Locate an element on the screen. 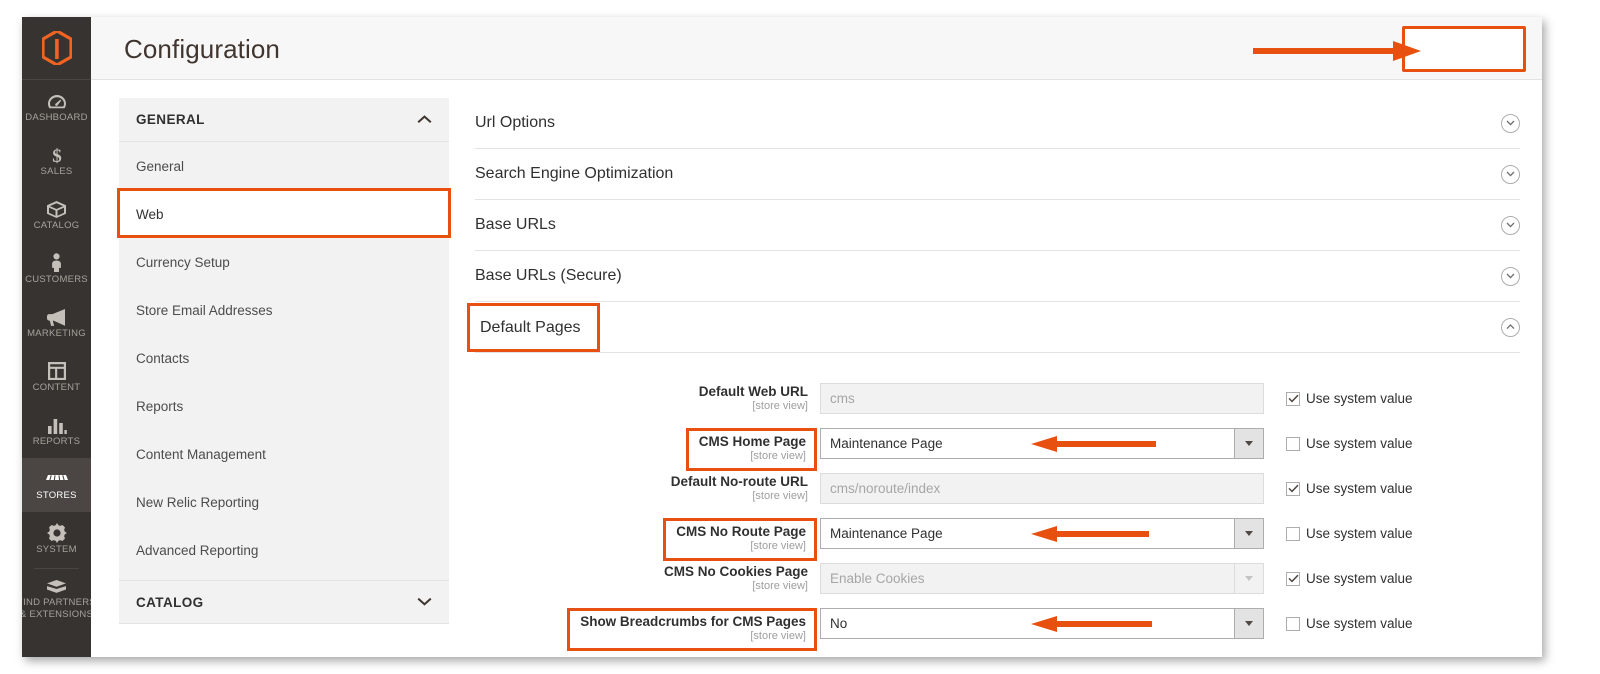 The height and width of the screenshot is (674, 1600). sidebar-item-customers: CUSTOMERS is located at coordinates (56, 269).